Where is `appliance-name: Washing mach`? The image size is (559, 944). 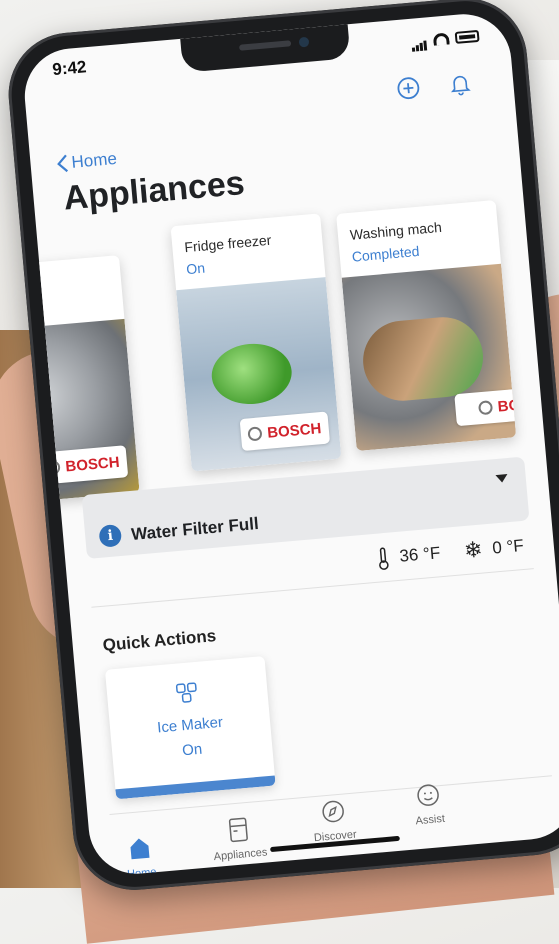 appliance-name: Washing mach is located at coordinates (396, 230).